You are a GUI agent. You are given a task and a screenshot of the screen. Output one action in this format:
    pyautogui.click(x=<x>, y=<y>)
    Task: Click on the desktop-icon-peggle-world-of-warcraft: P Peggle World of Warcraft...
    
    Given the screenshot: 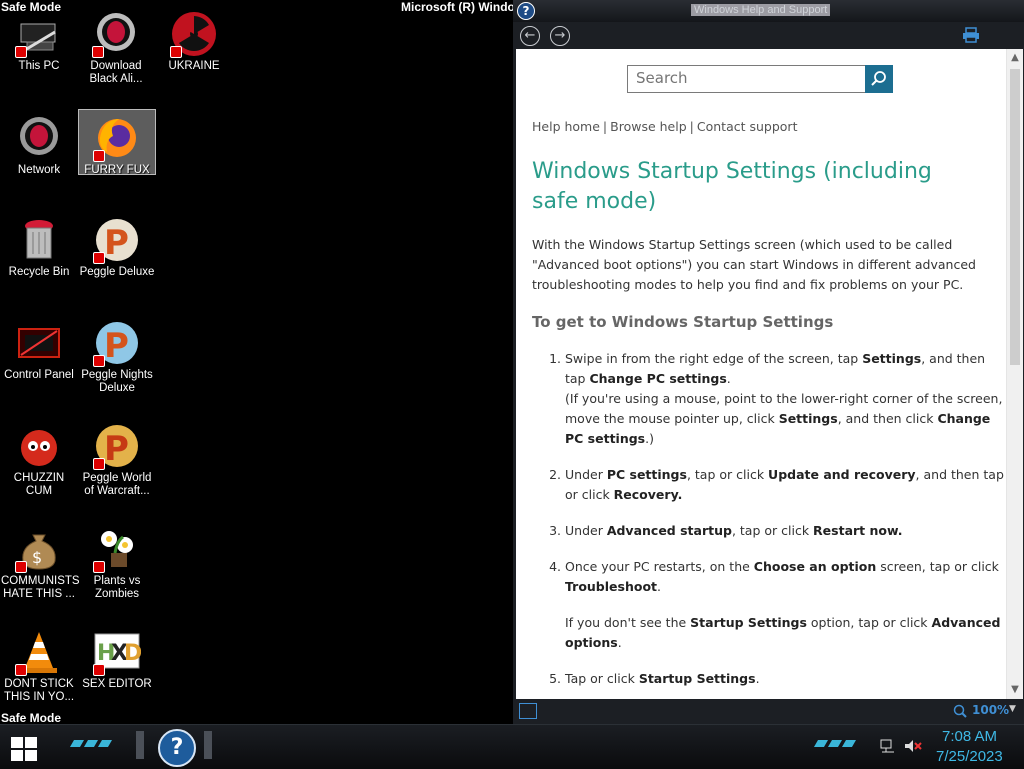 What is the action you would take?
    pyautogui.click(x=117, y=466)
    